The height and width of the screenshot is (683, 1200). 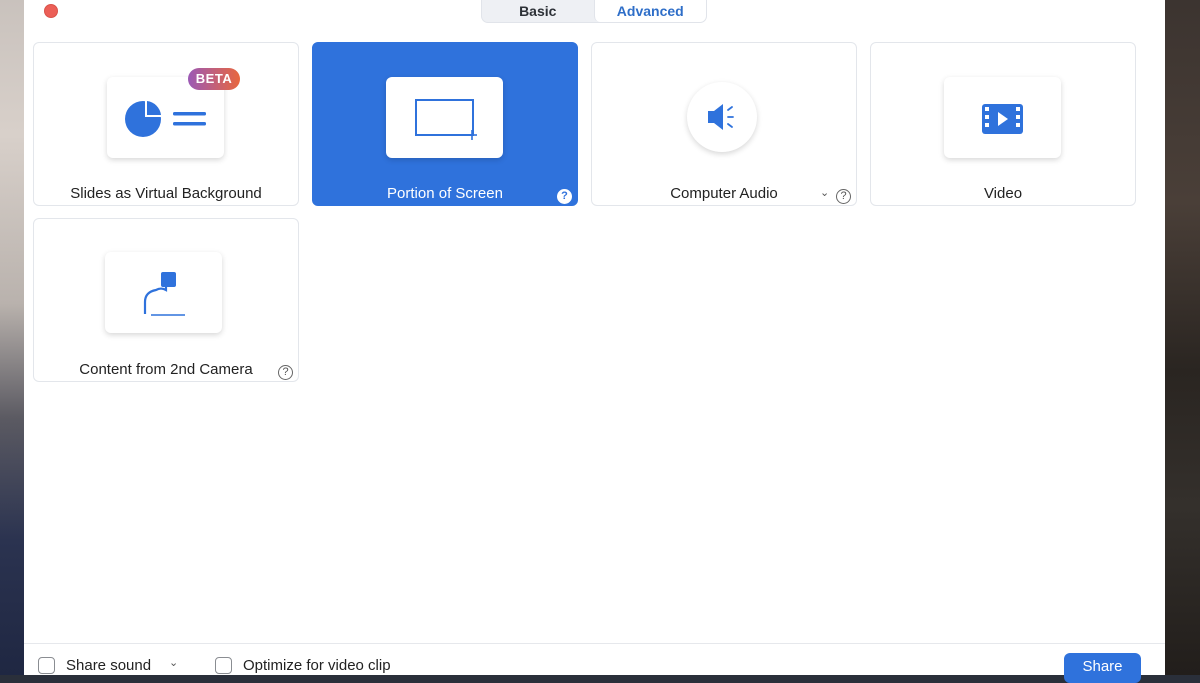 What do you see at coordinates (46, 665) in the screenshot?
I see `share-sound-checkbox` at bounding box center [46, 665].